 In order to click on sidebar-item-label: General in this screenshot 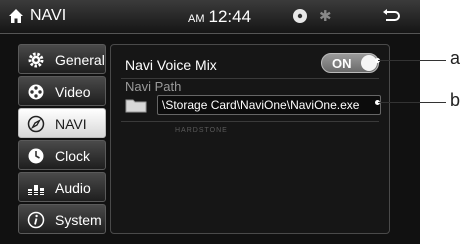, I will do `click(80, 60)`.